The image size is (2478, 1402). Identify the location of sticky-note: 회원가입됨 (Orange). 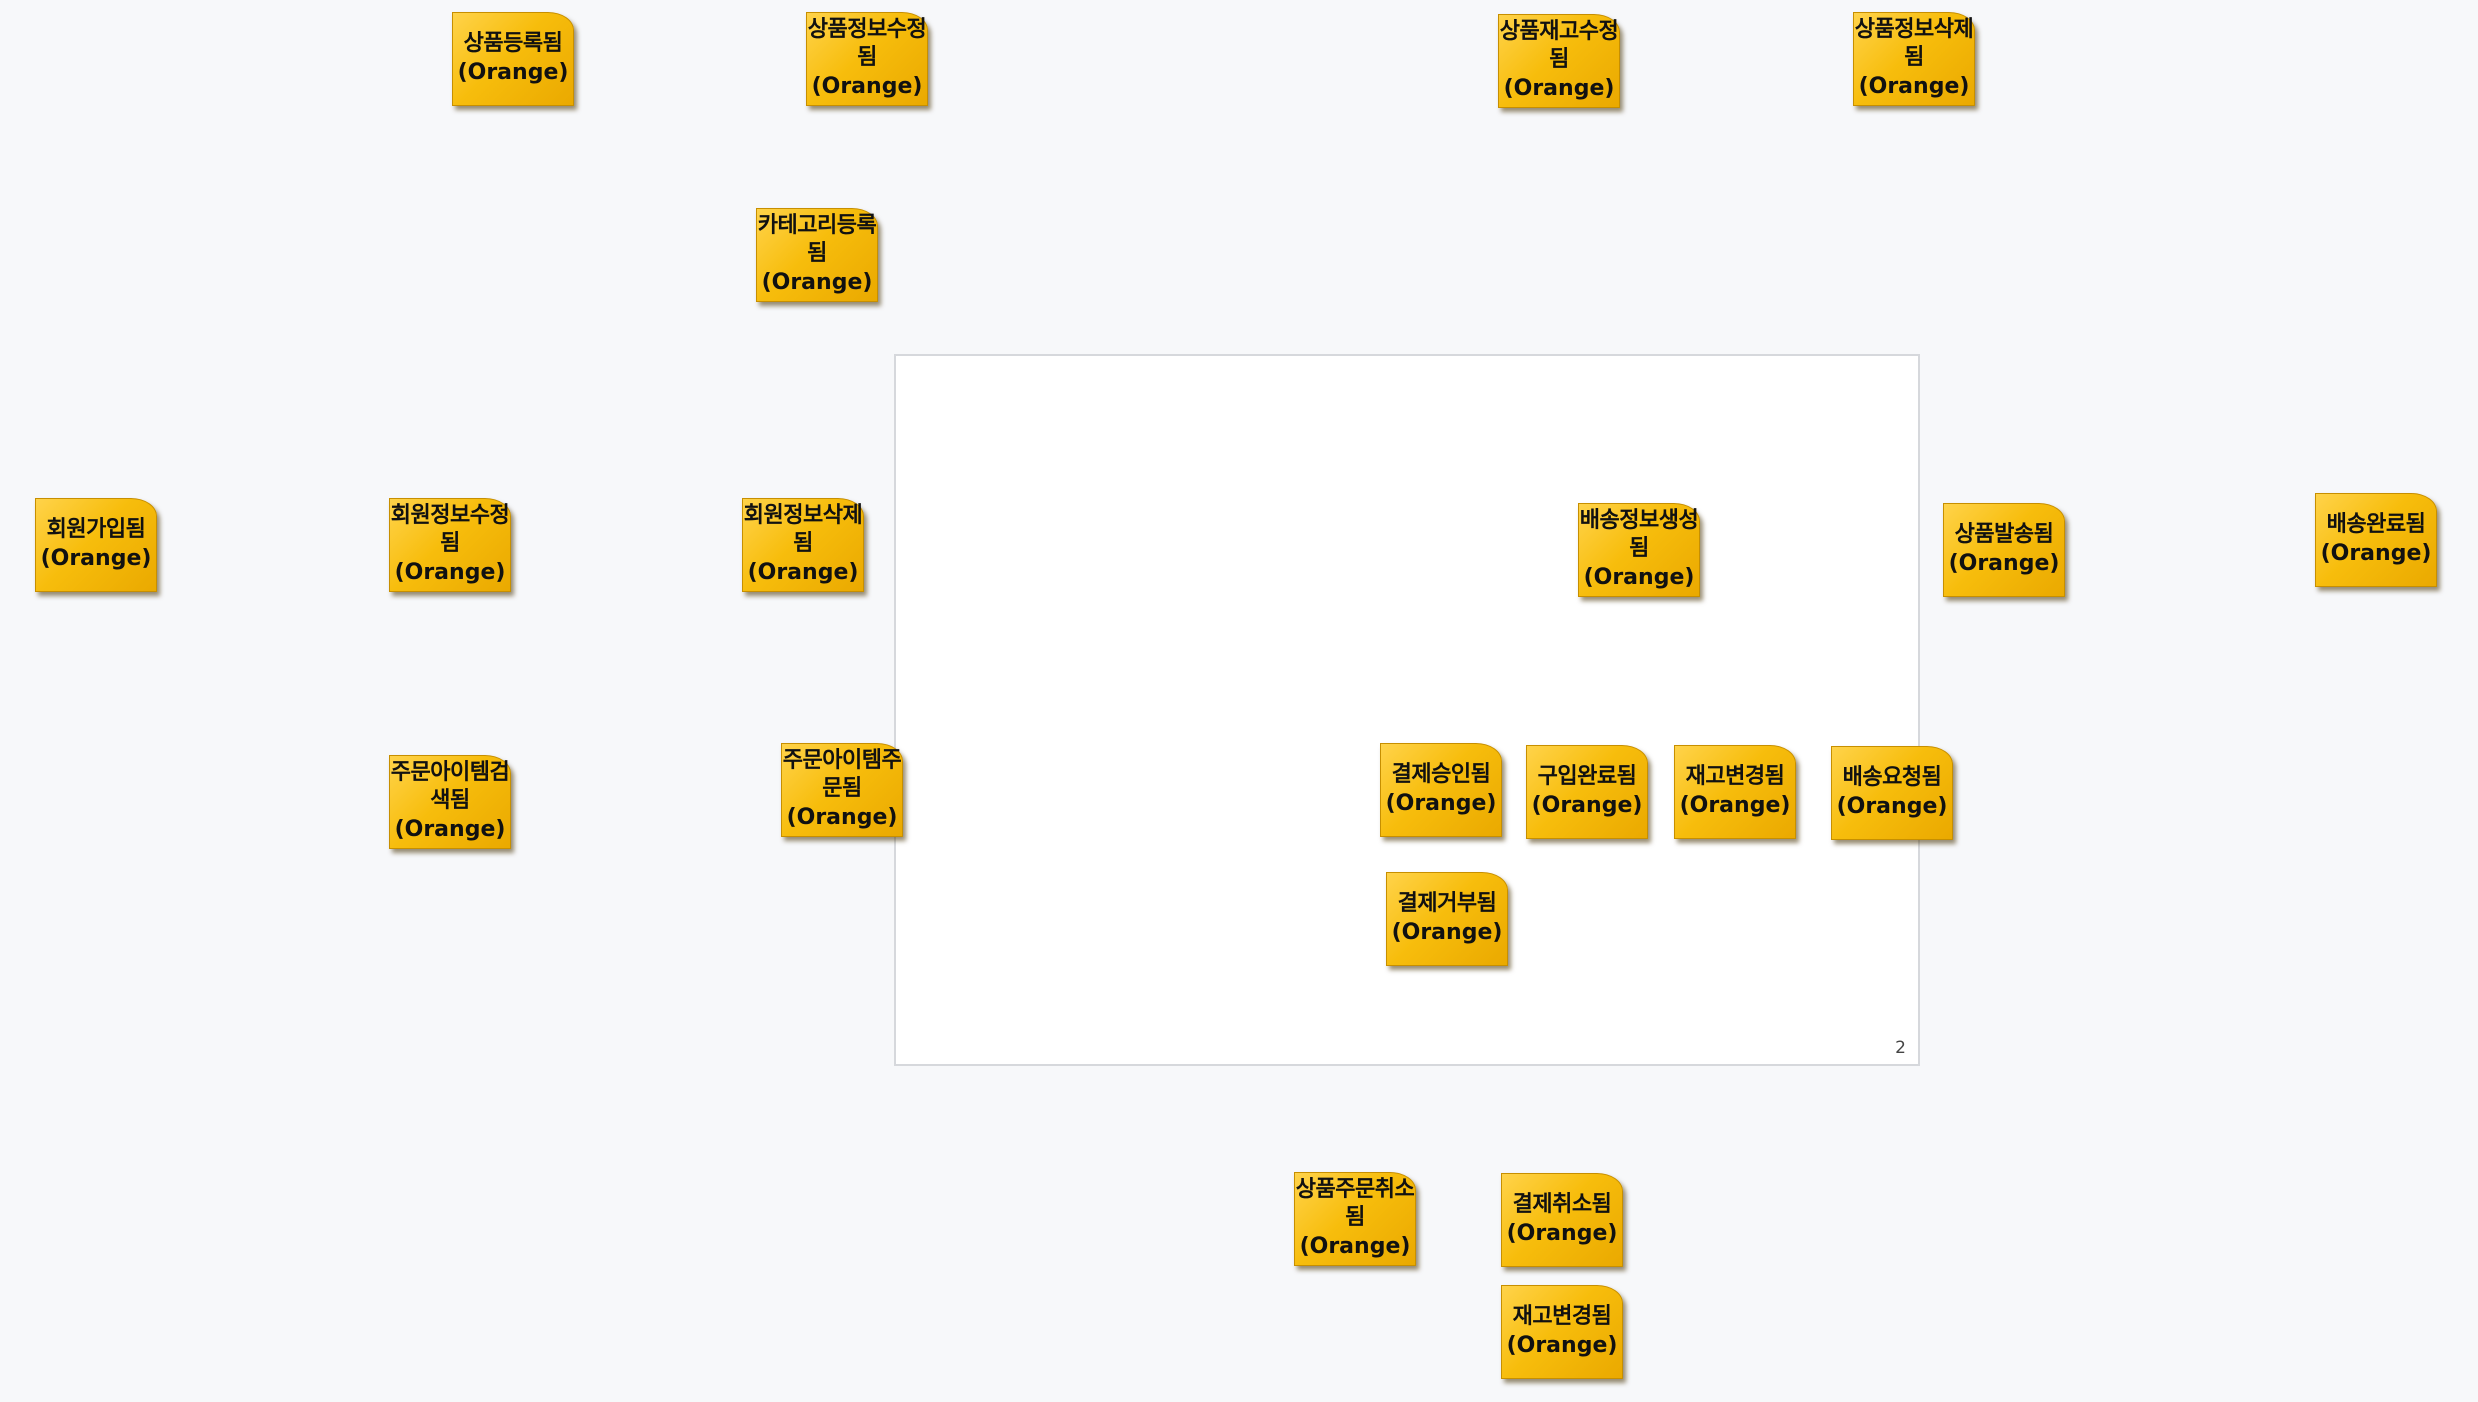
(96, 545).